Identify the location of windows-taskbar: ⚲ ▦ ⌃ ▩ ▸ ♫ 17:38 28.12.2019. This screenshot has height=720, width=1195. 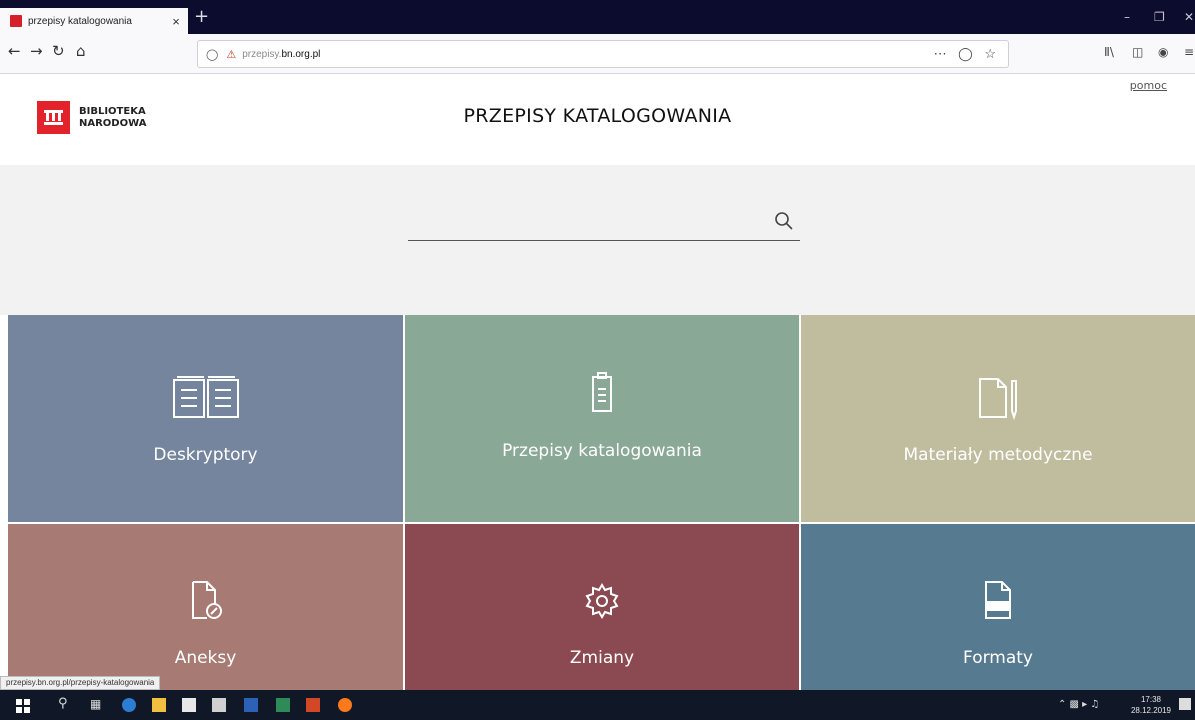
(597, 705).